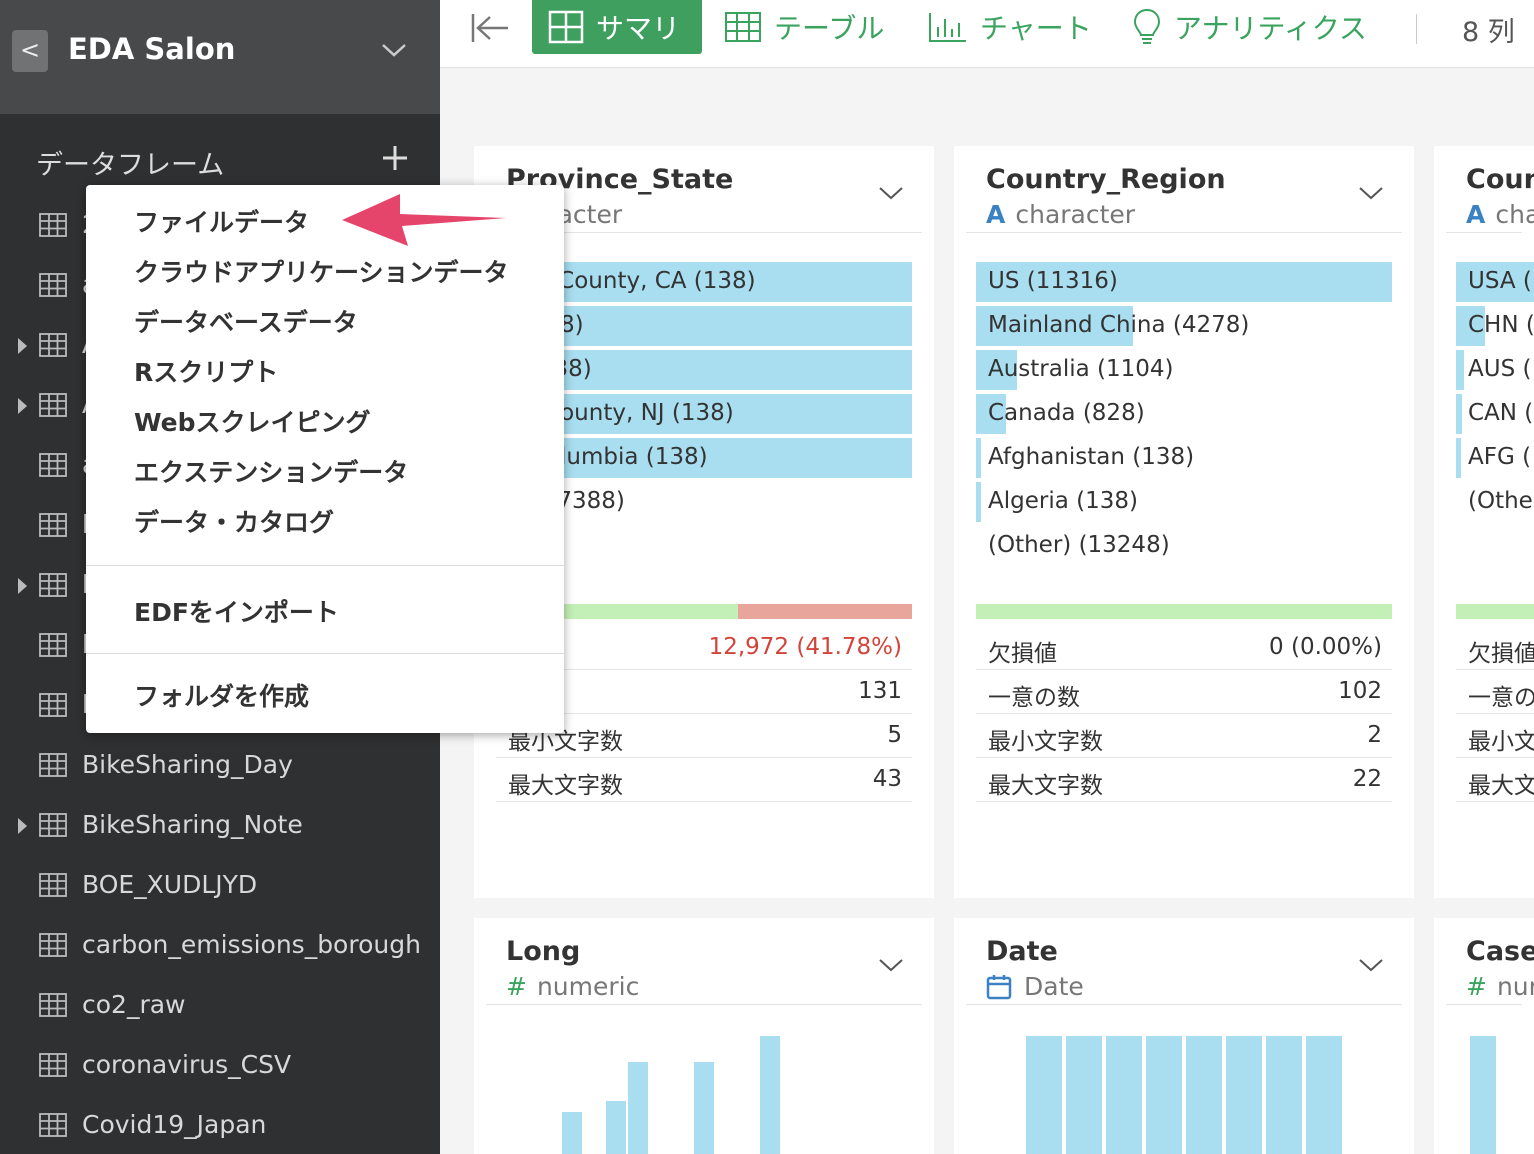 Image resolution: width=1534 pixels, height=1154 pixels. What do you see at coordinates (1500, 281) in the screenshot?
I see `value-count-label: USA (` at bounding box center [1500, 281].